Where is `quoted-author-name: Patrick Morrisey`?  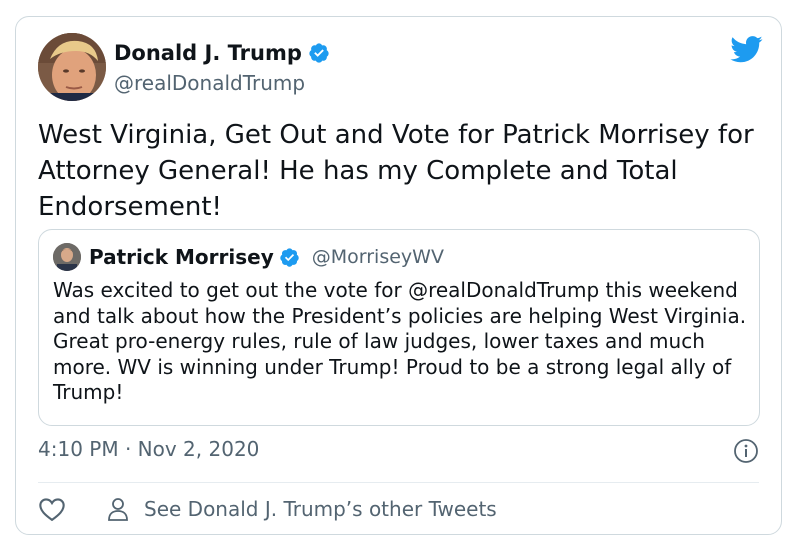
quoted-author-name: Patrick Morrisey is located at coordinates (181, 257).